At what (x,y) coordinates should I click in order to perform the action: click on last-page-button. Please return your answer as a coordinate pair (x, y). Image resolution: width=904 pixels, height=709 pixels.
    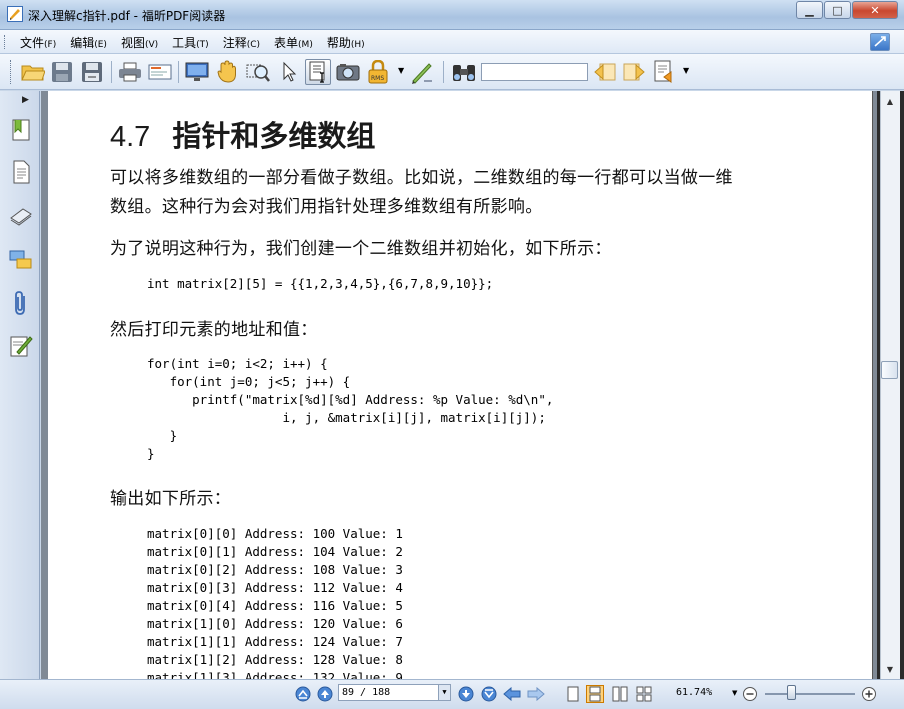
    Looking at the image, I should click on (489, 694).